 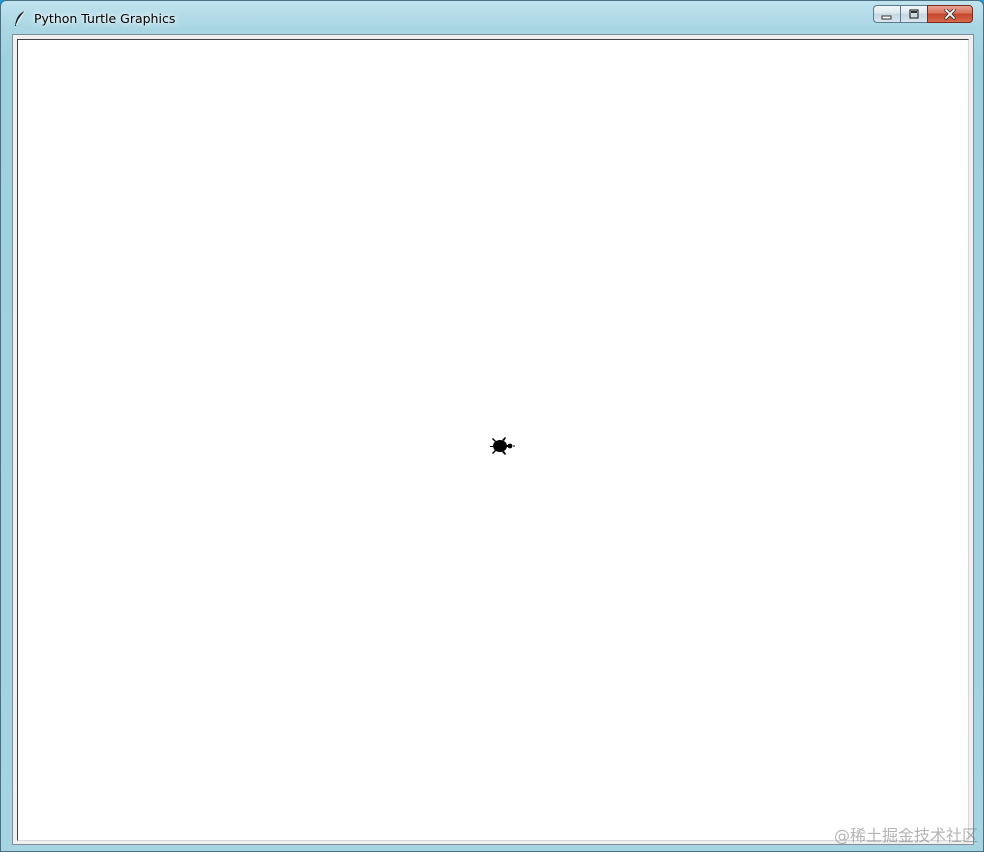 I want to click on maximize-icon, so click(x=914, y=14).